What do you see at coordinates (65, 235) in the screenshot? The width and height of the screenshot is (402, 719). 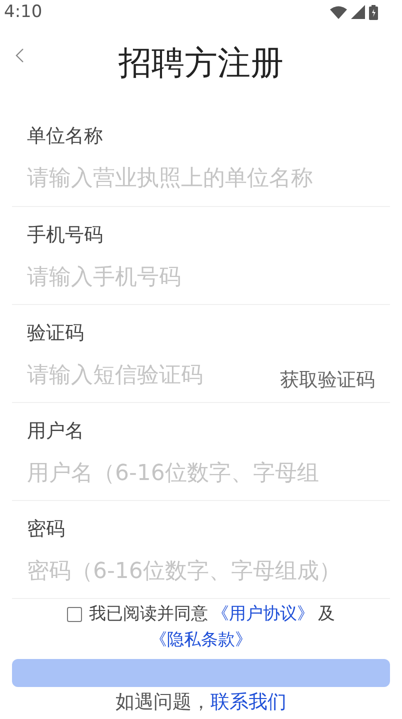 I see `field-label: 手机号码` at bounding box center [65, 235].